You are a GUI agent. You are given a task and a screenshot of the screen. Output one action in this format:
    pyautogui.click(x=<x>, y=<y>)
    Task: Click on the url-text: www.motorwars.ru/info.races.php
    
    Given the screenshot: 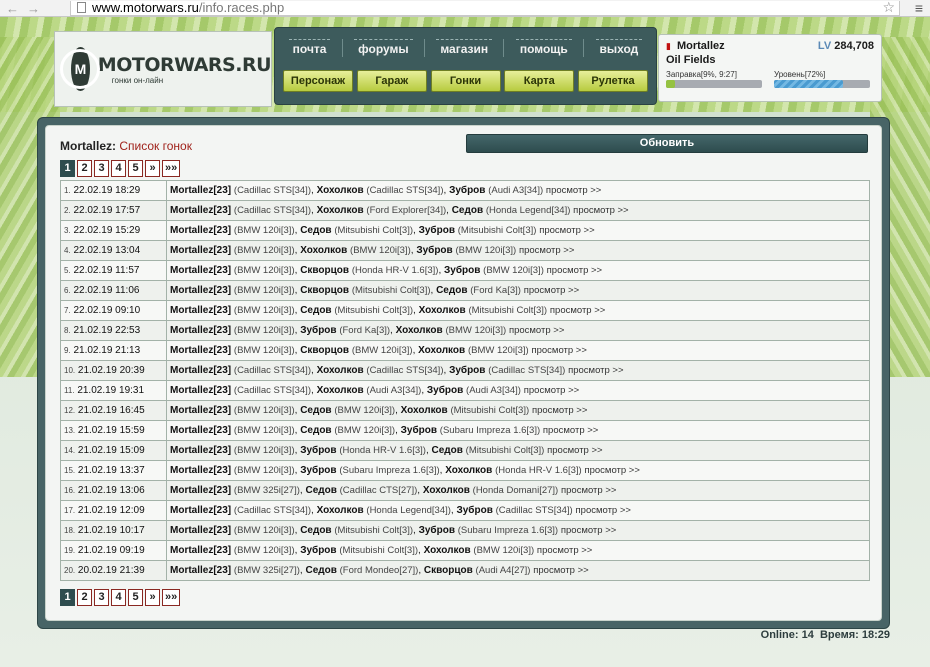 What is the action you would take?
    pyautogui.click(x=188, y=7)
    